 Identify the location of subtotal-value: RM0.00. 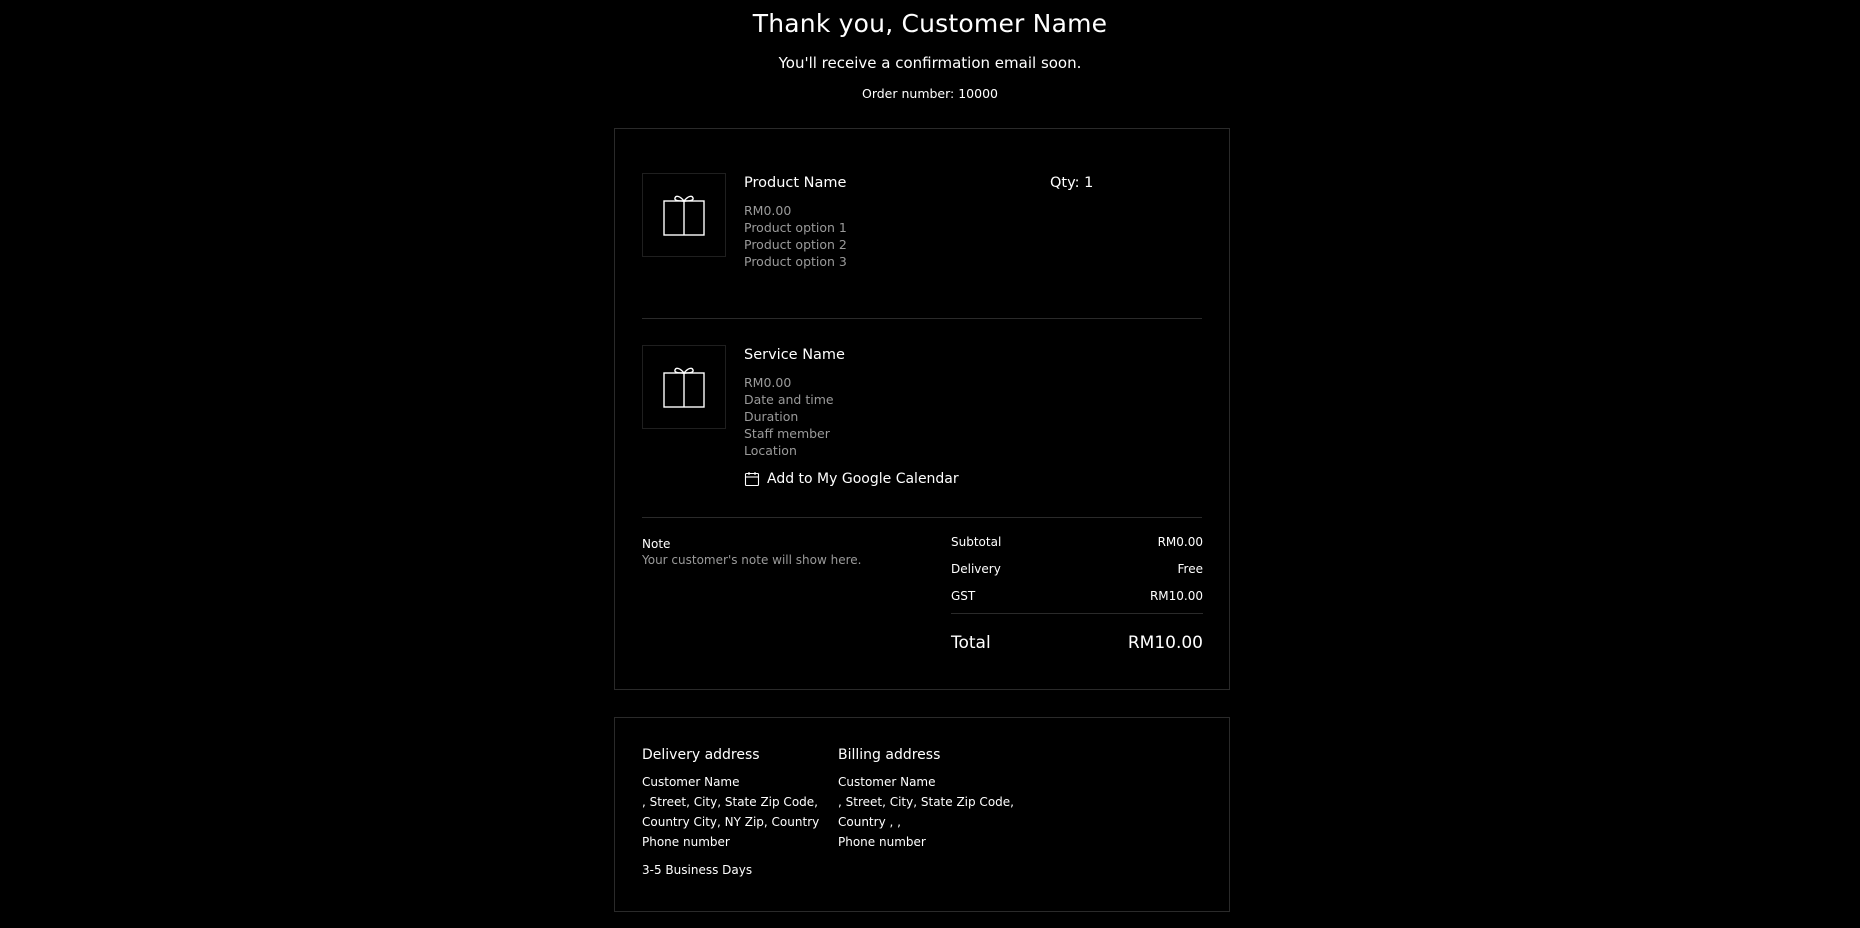
(1180, 542).